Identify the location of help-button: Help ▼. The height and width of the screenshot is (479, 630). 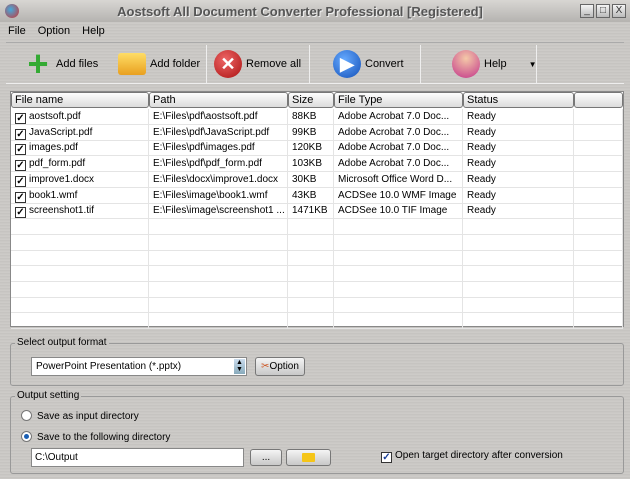
(494, 64).